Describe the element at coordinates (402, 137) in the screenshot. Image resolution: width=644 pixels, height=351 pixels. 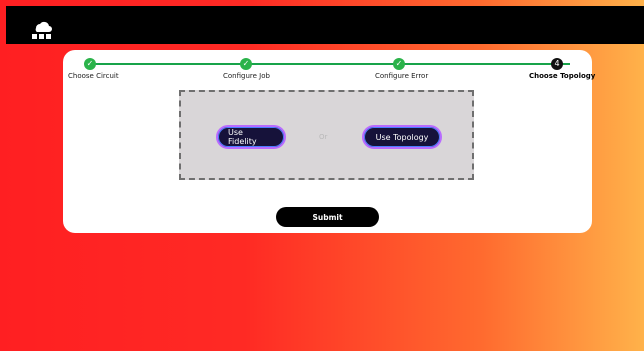
I see `use-topology-button: Use Topology` at that location.